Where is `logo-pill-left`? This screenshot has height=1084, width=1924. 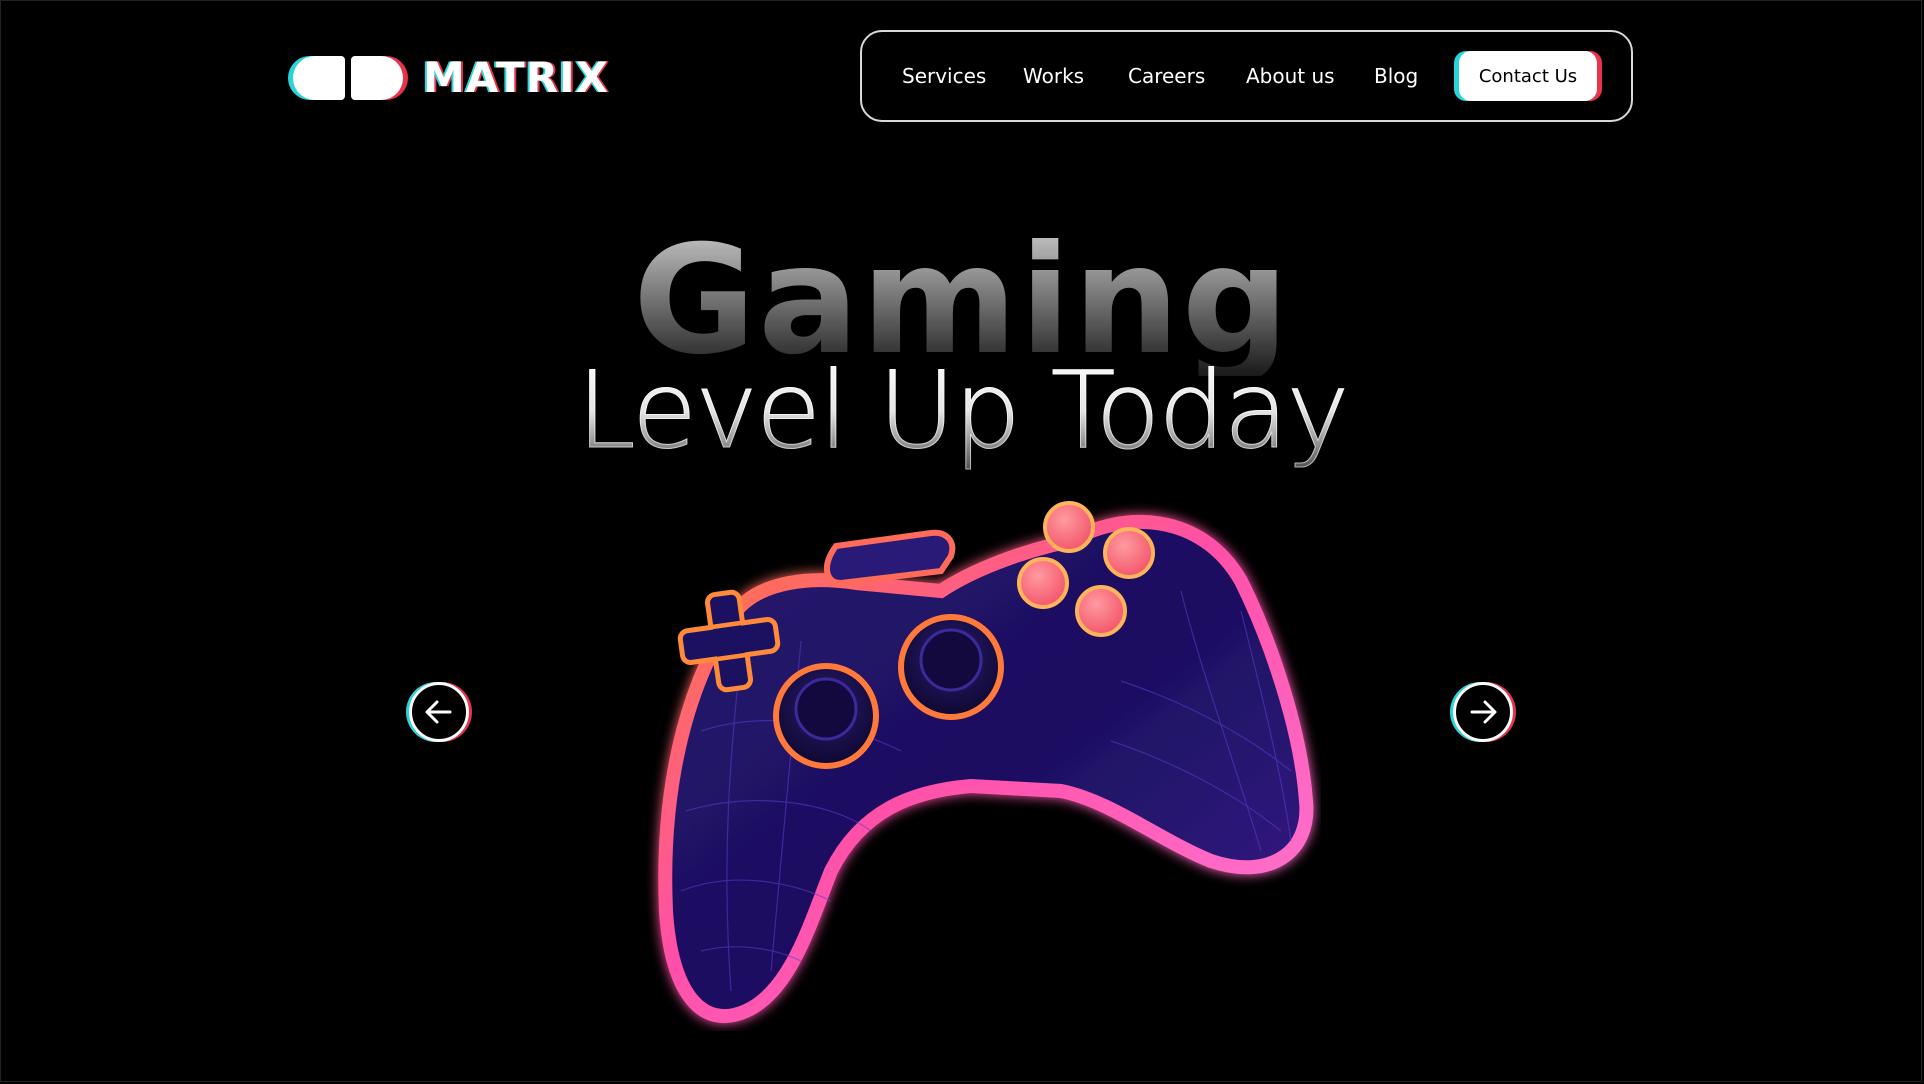 logo-pill-left is located at coordinates (319, 78).